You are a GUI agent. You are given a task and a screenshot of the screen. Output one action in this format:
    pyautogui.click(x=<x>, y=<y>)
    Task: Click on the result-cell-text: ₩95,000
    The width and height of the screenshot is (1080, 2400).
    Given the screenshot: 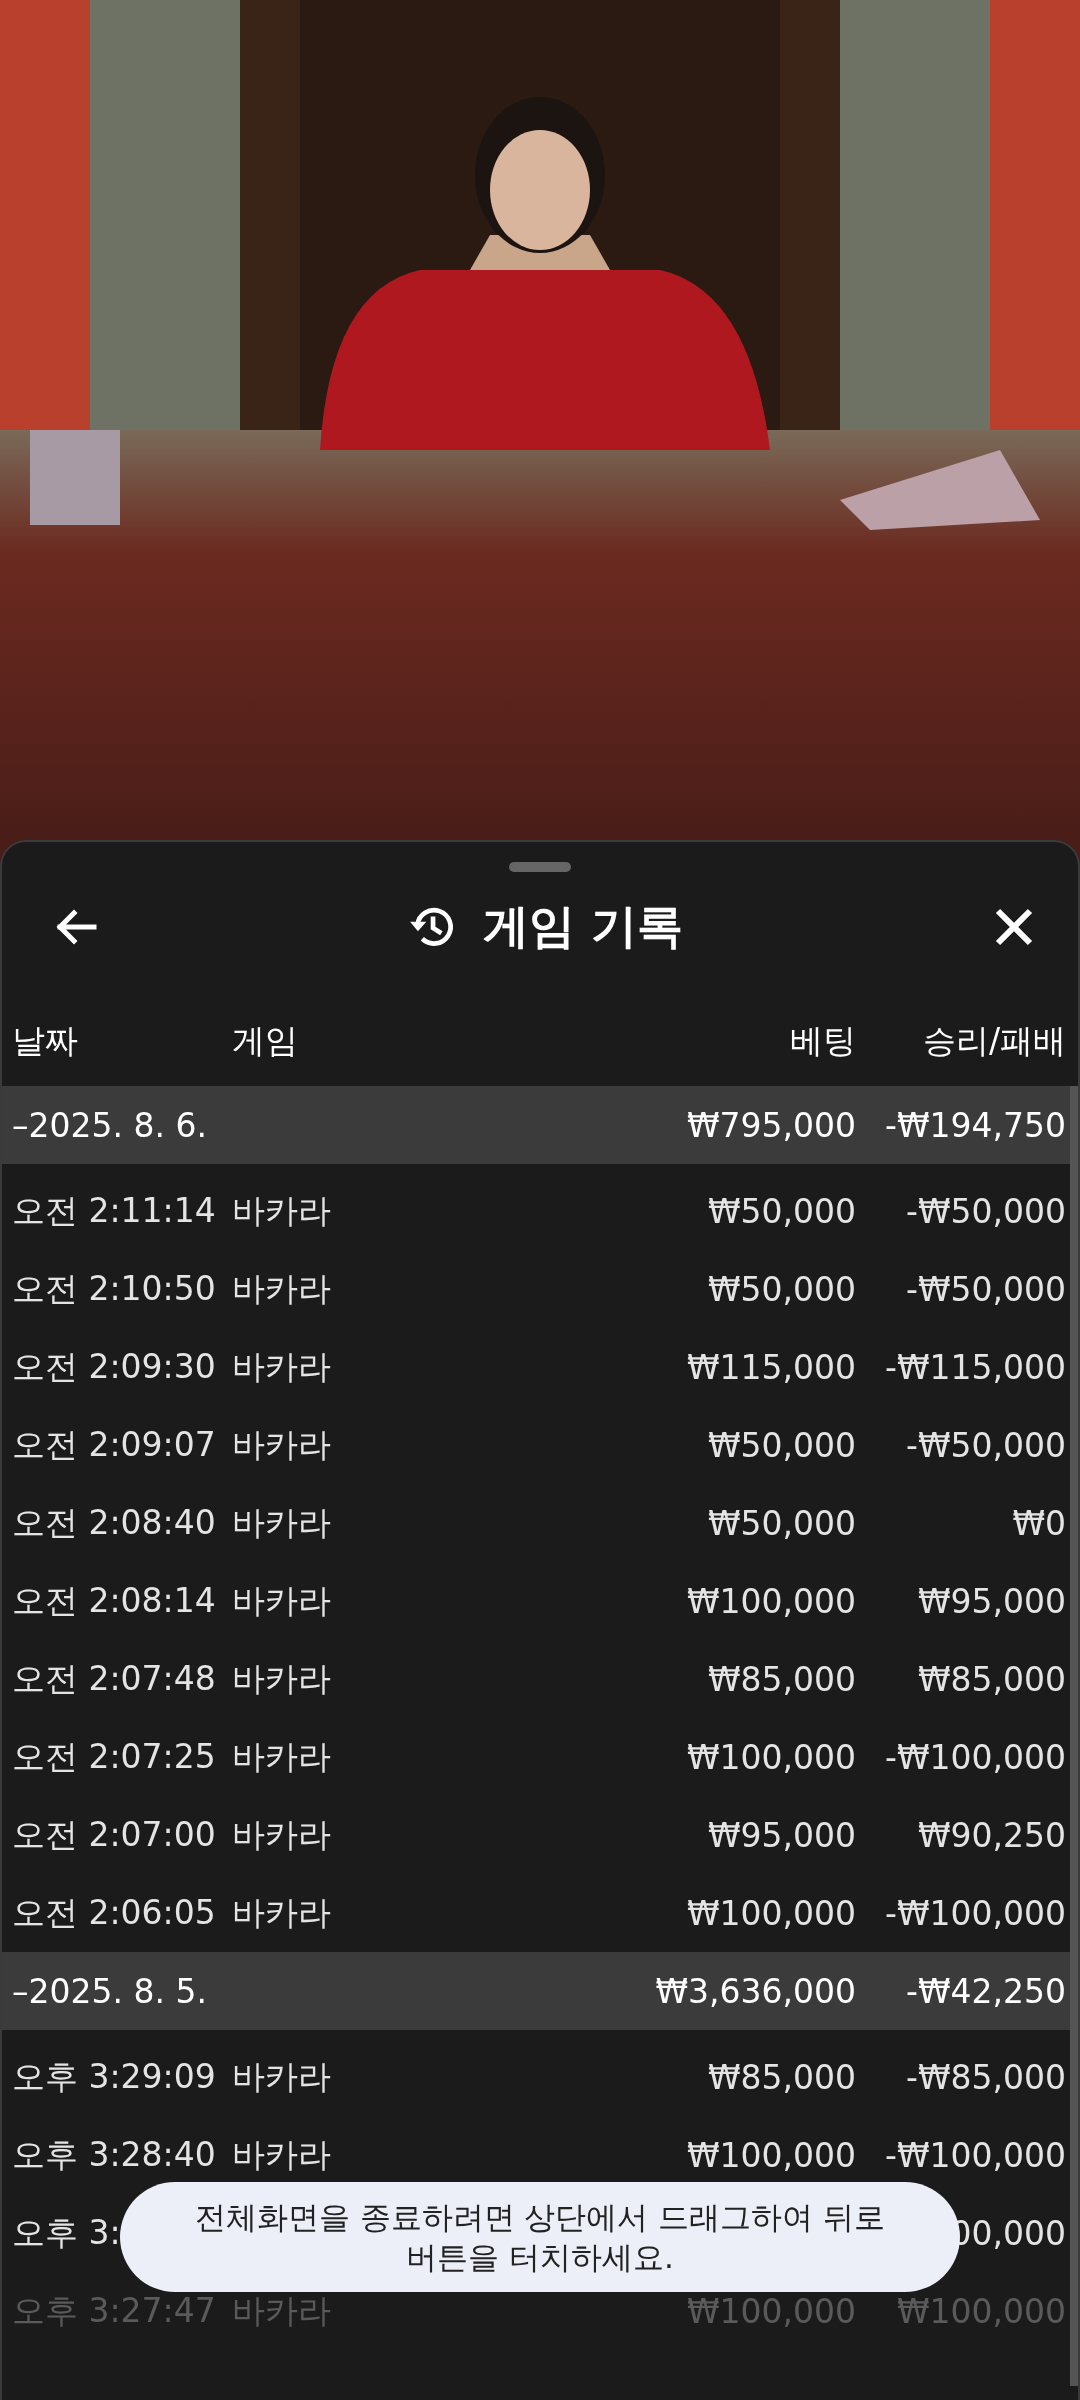 What is the action you would take?
    pyautogui.click(x=991, y=1601)
    